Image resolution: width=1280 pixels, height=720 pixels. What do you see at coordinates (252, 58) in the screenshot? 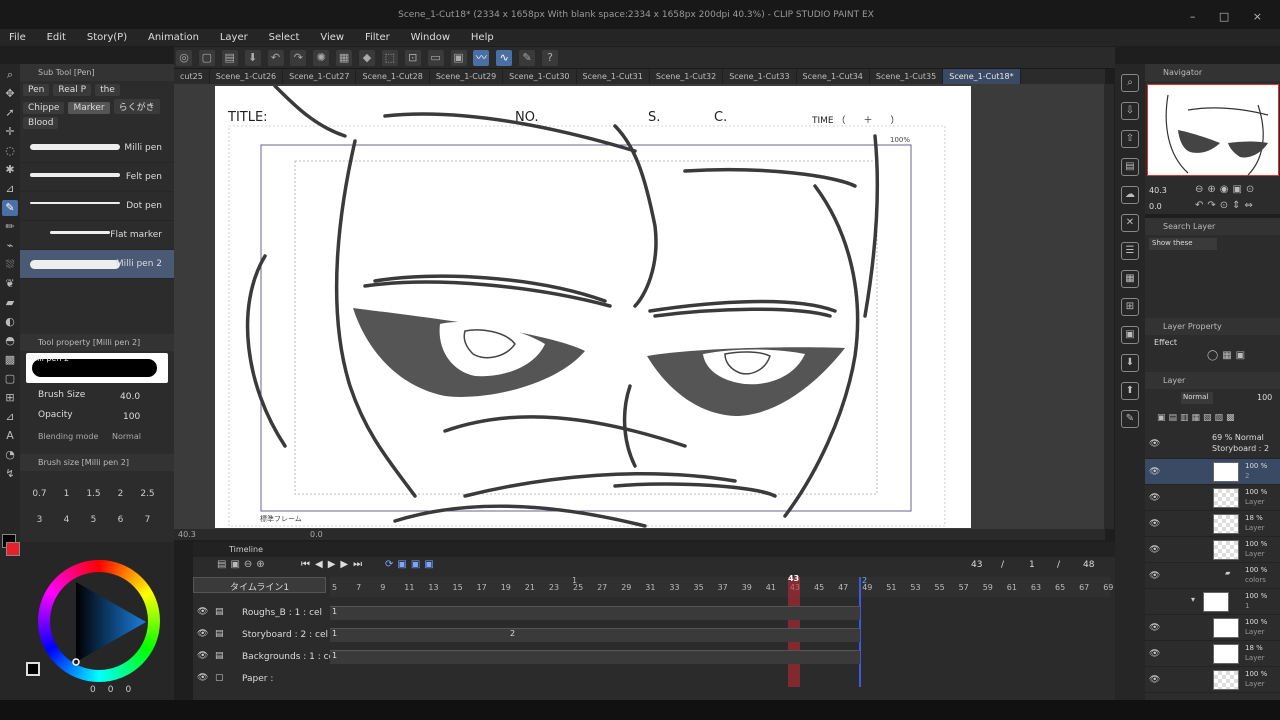
I see `save-icon: ⬇` at bounding box center [252, 58].